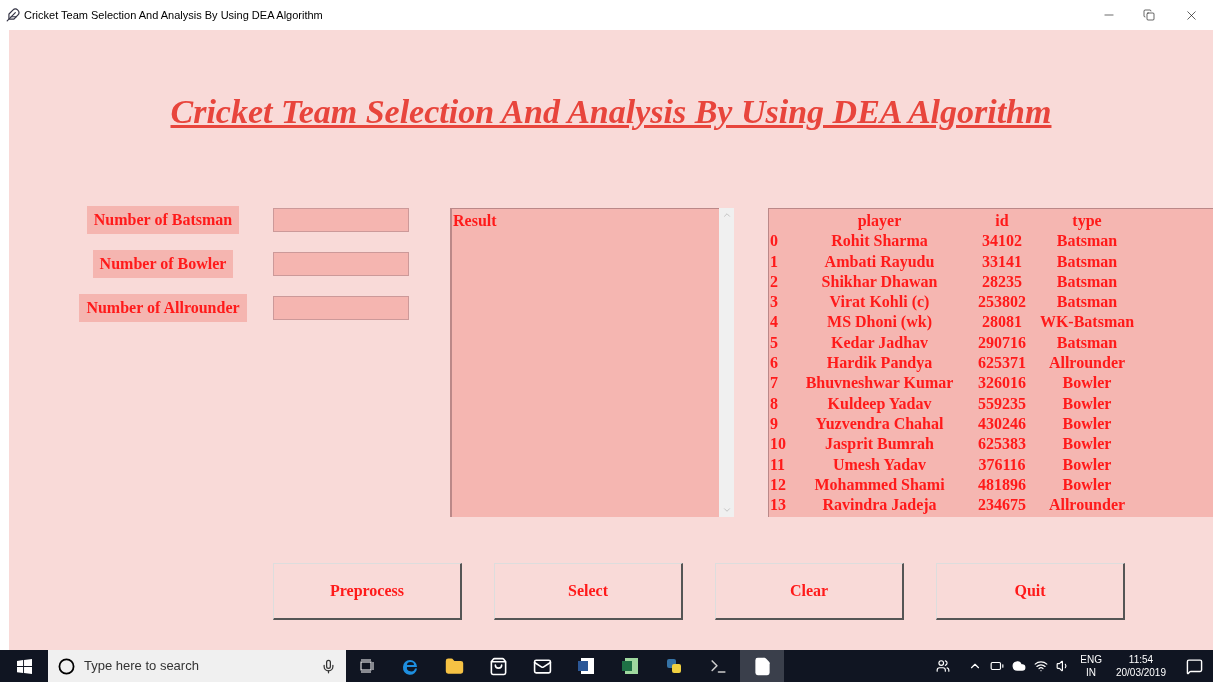  Describe the element at coordinates (141, 666) in the screenshot. I see `search-placeholder: Type here to search` at that location.